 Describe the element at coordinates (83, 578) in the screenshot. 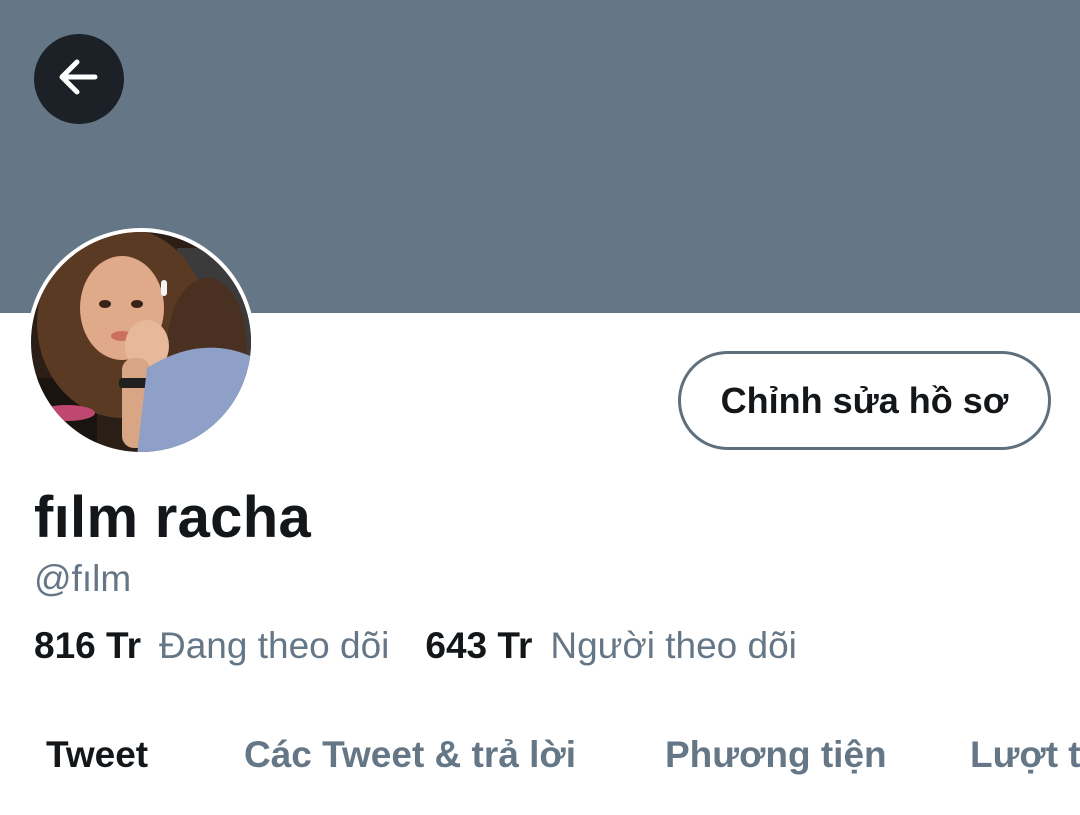

I see `profile-handle: @fılm` at that location.